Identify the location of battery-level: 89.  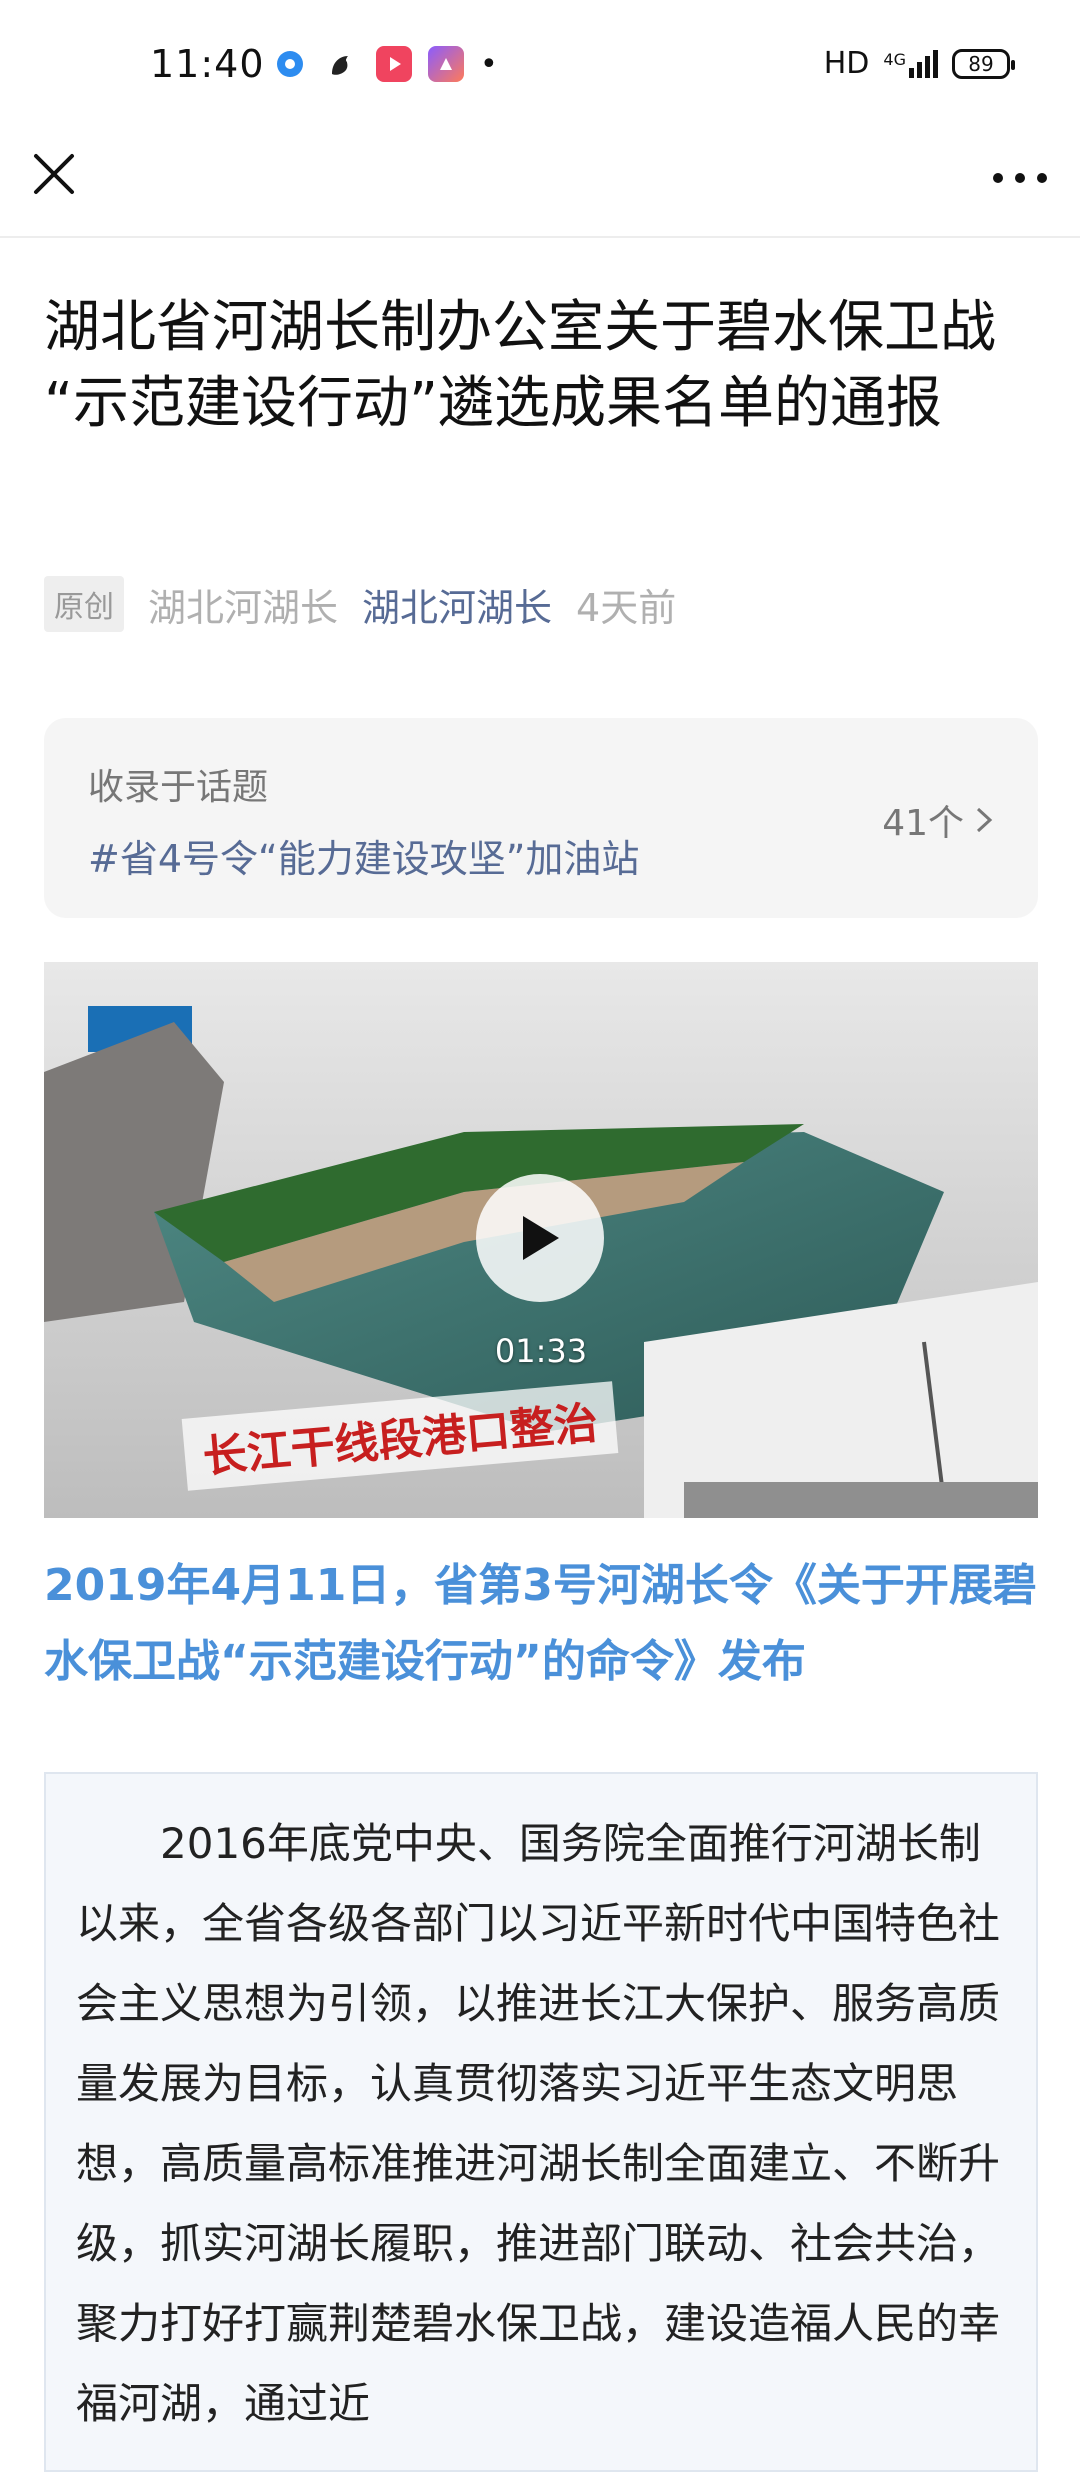
(981, 63).